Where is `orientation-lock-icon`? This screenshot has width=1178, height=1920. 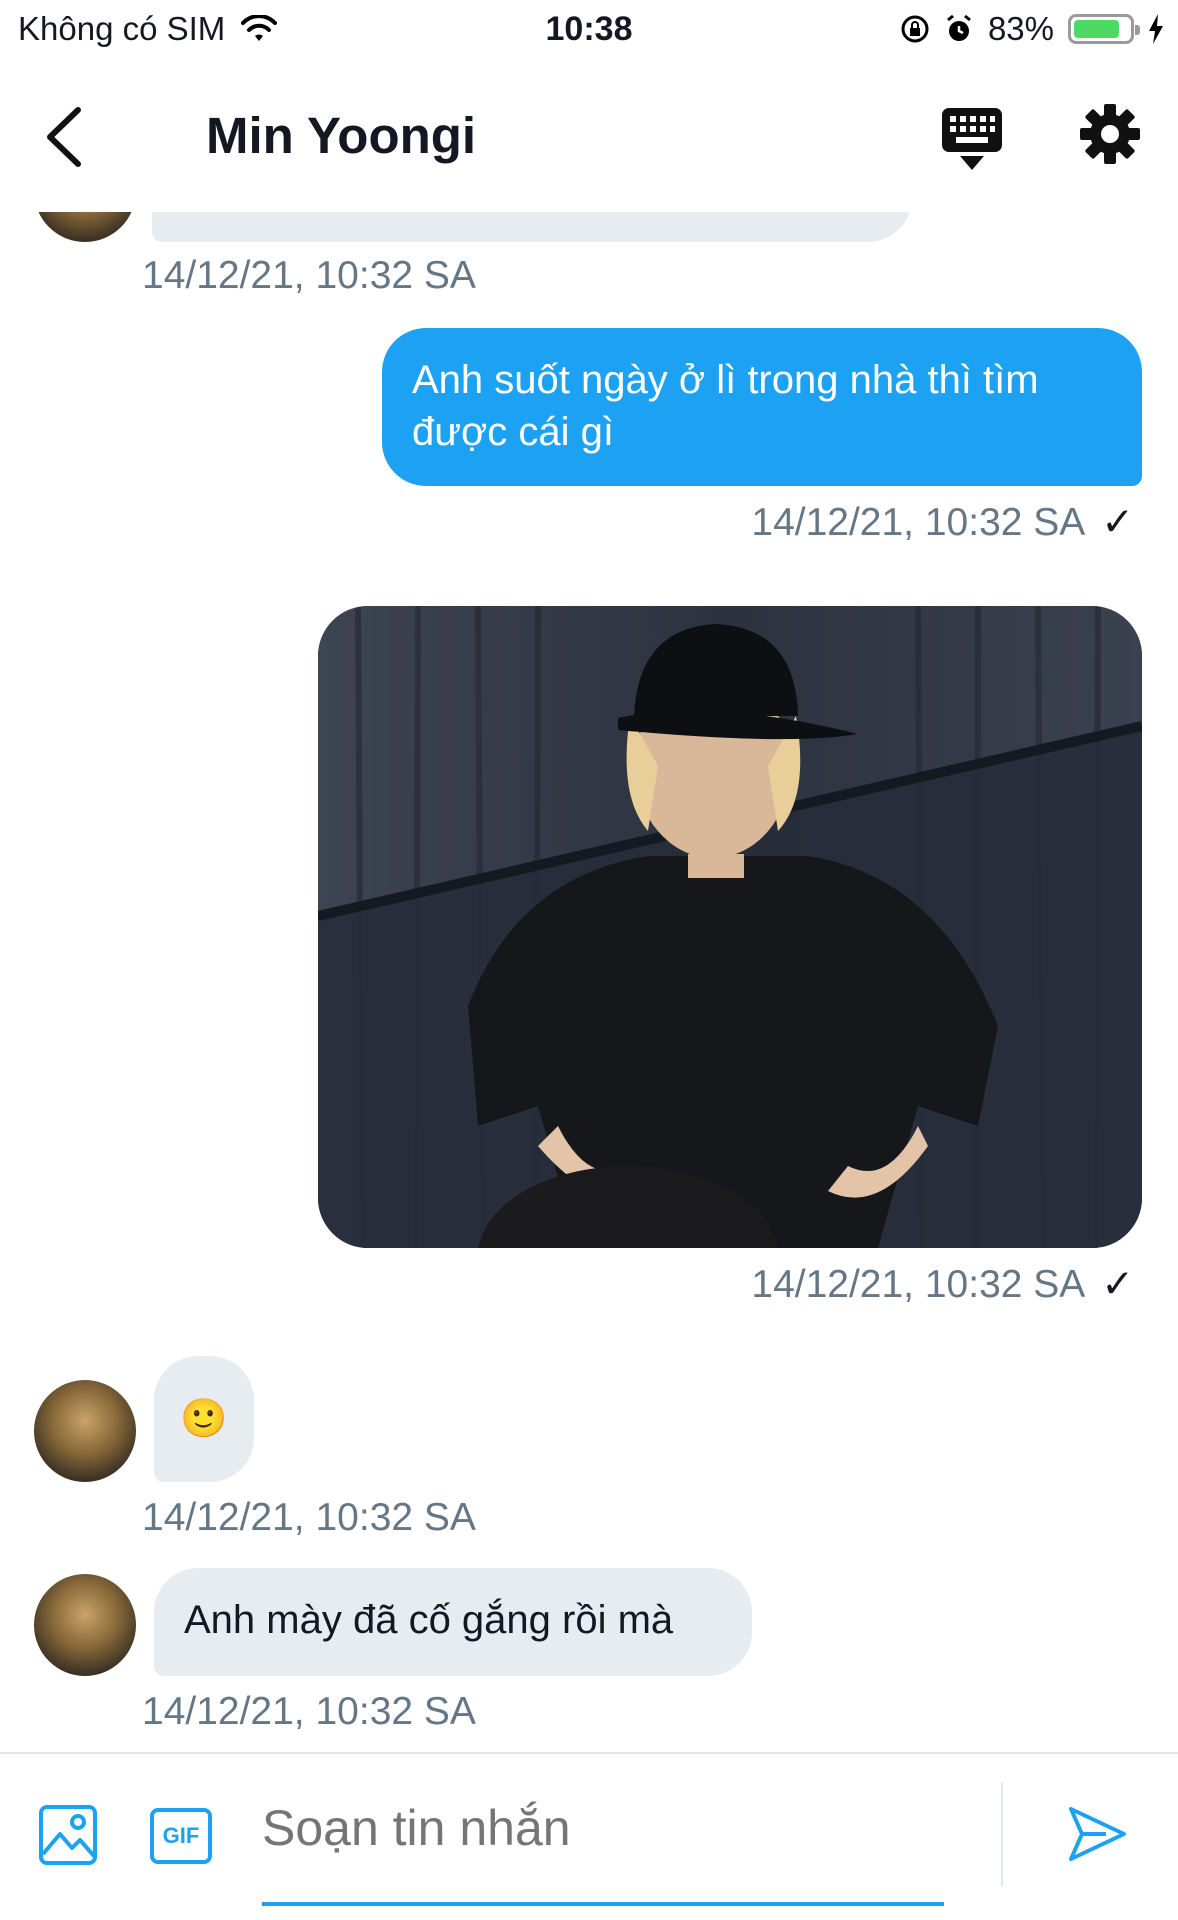
orientation-lock-icon is located at coordinates (915, 29).